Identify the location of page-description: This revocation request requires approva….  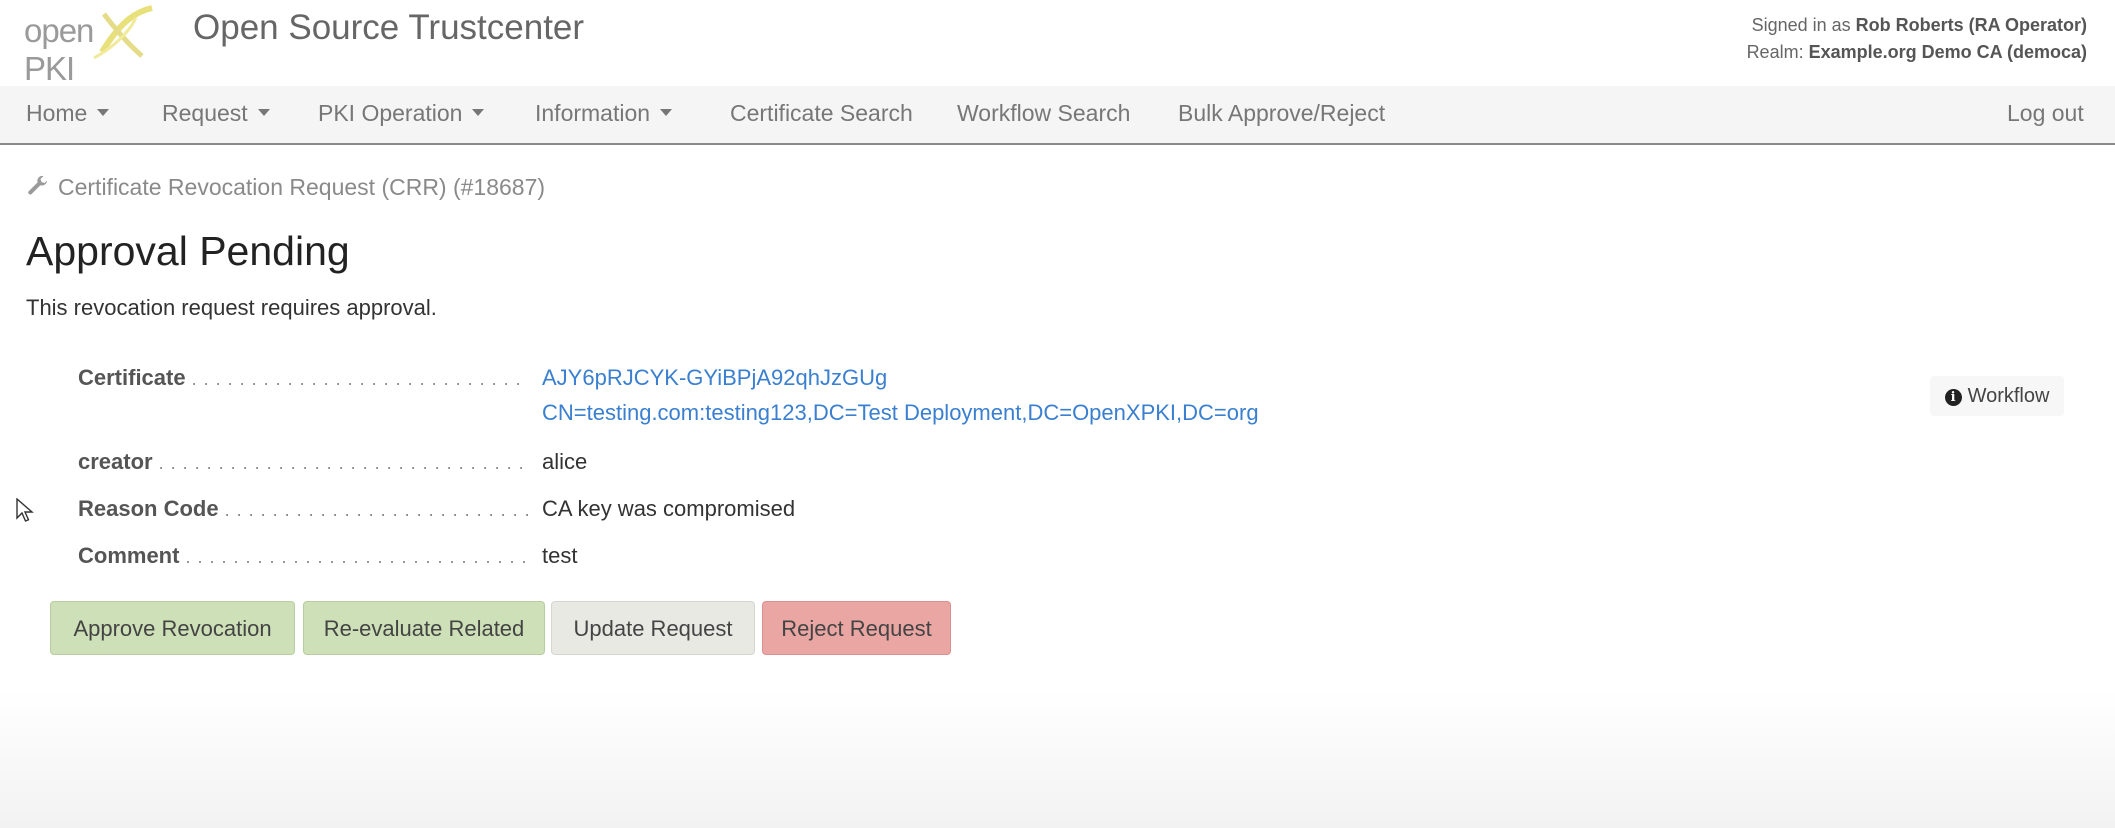
(231, 307).